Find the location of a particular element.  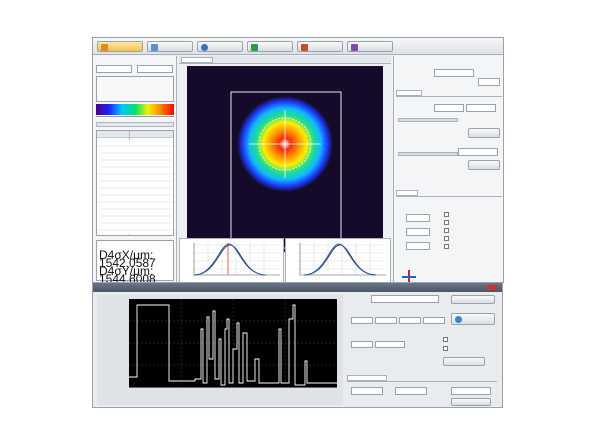

params-table-body is located at coordinates (135, 187).